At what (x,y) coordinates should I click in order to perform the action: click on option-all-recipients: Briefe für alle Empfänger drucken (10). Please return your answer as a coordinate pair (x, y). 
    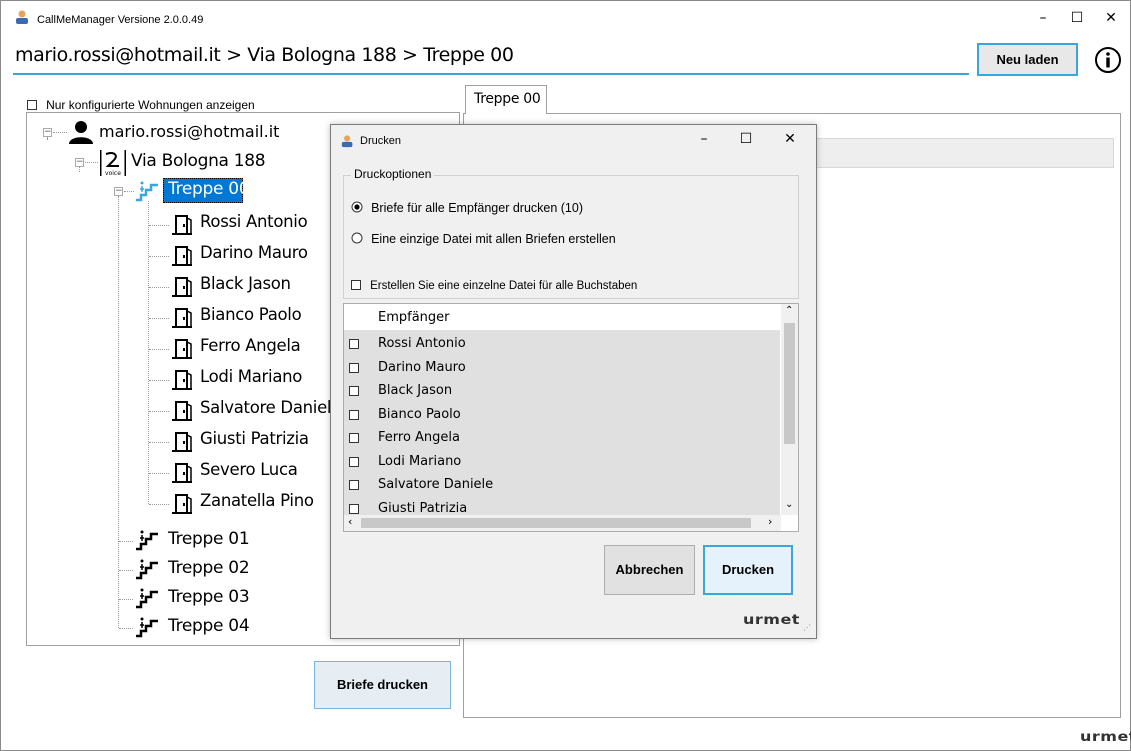
    Looking at the image, I should click on (467, 206).